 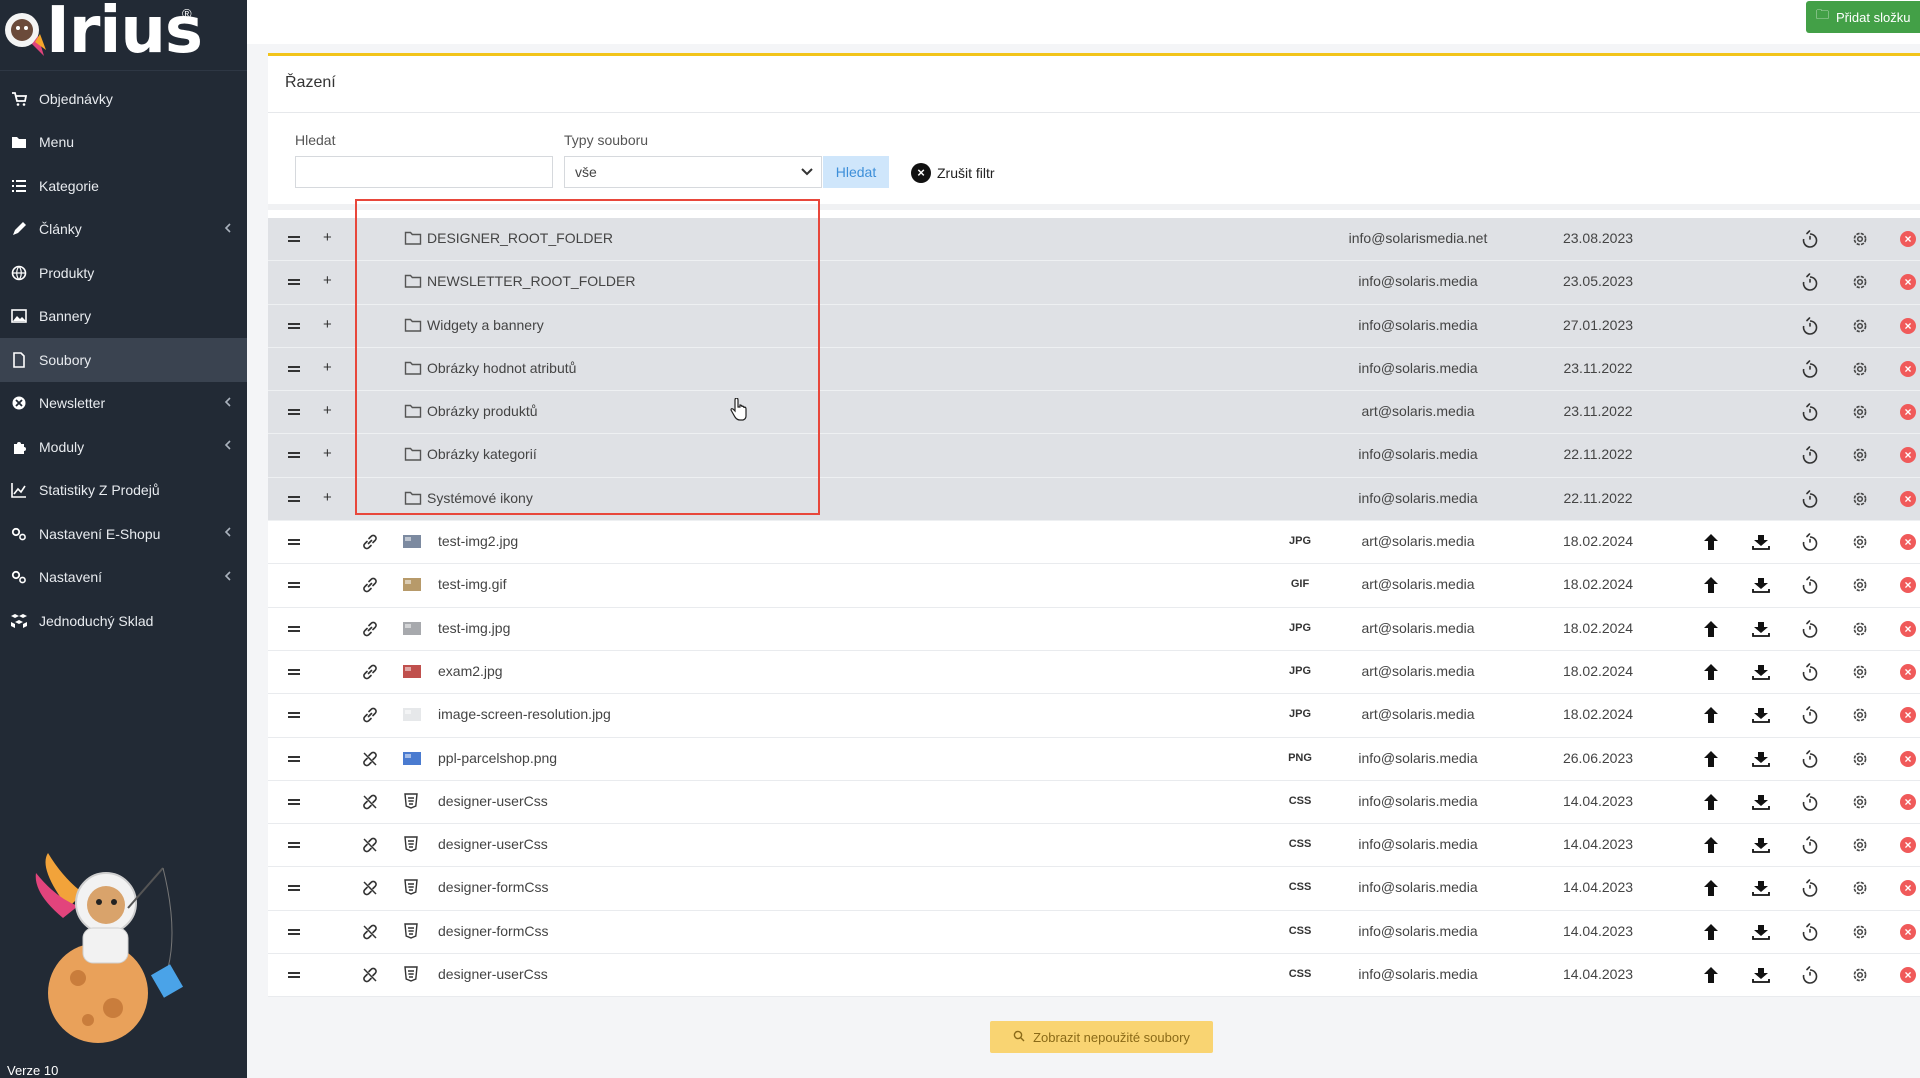 What do you see at coordinates (485, 325) in the screenshot?
I see `folder-name: Widgety a bannery` at bounding box center [485, 325].